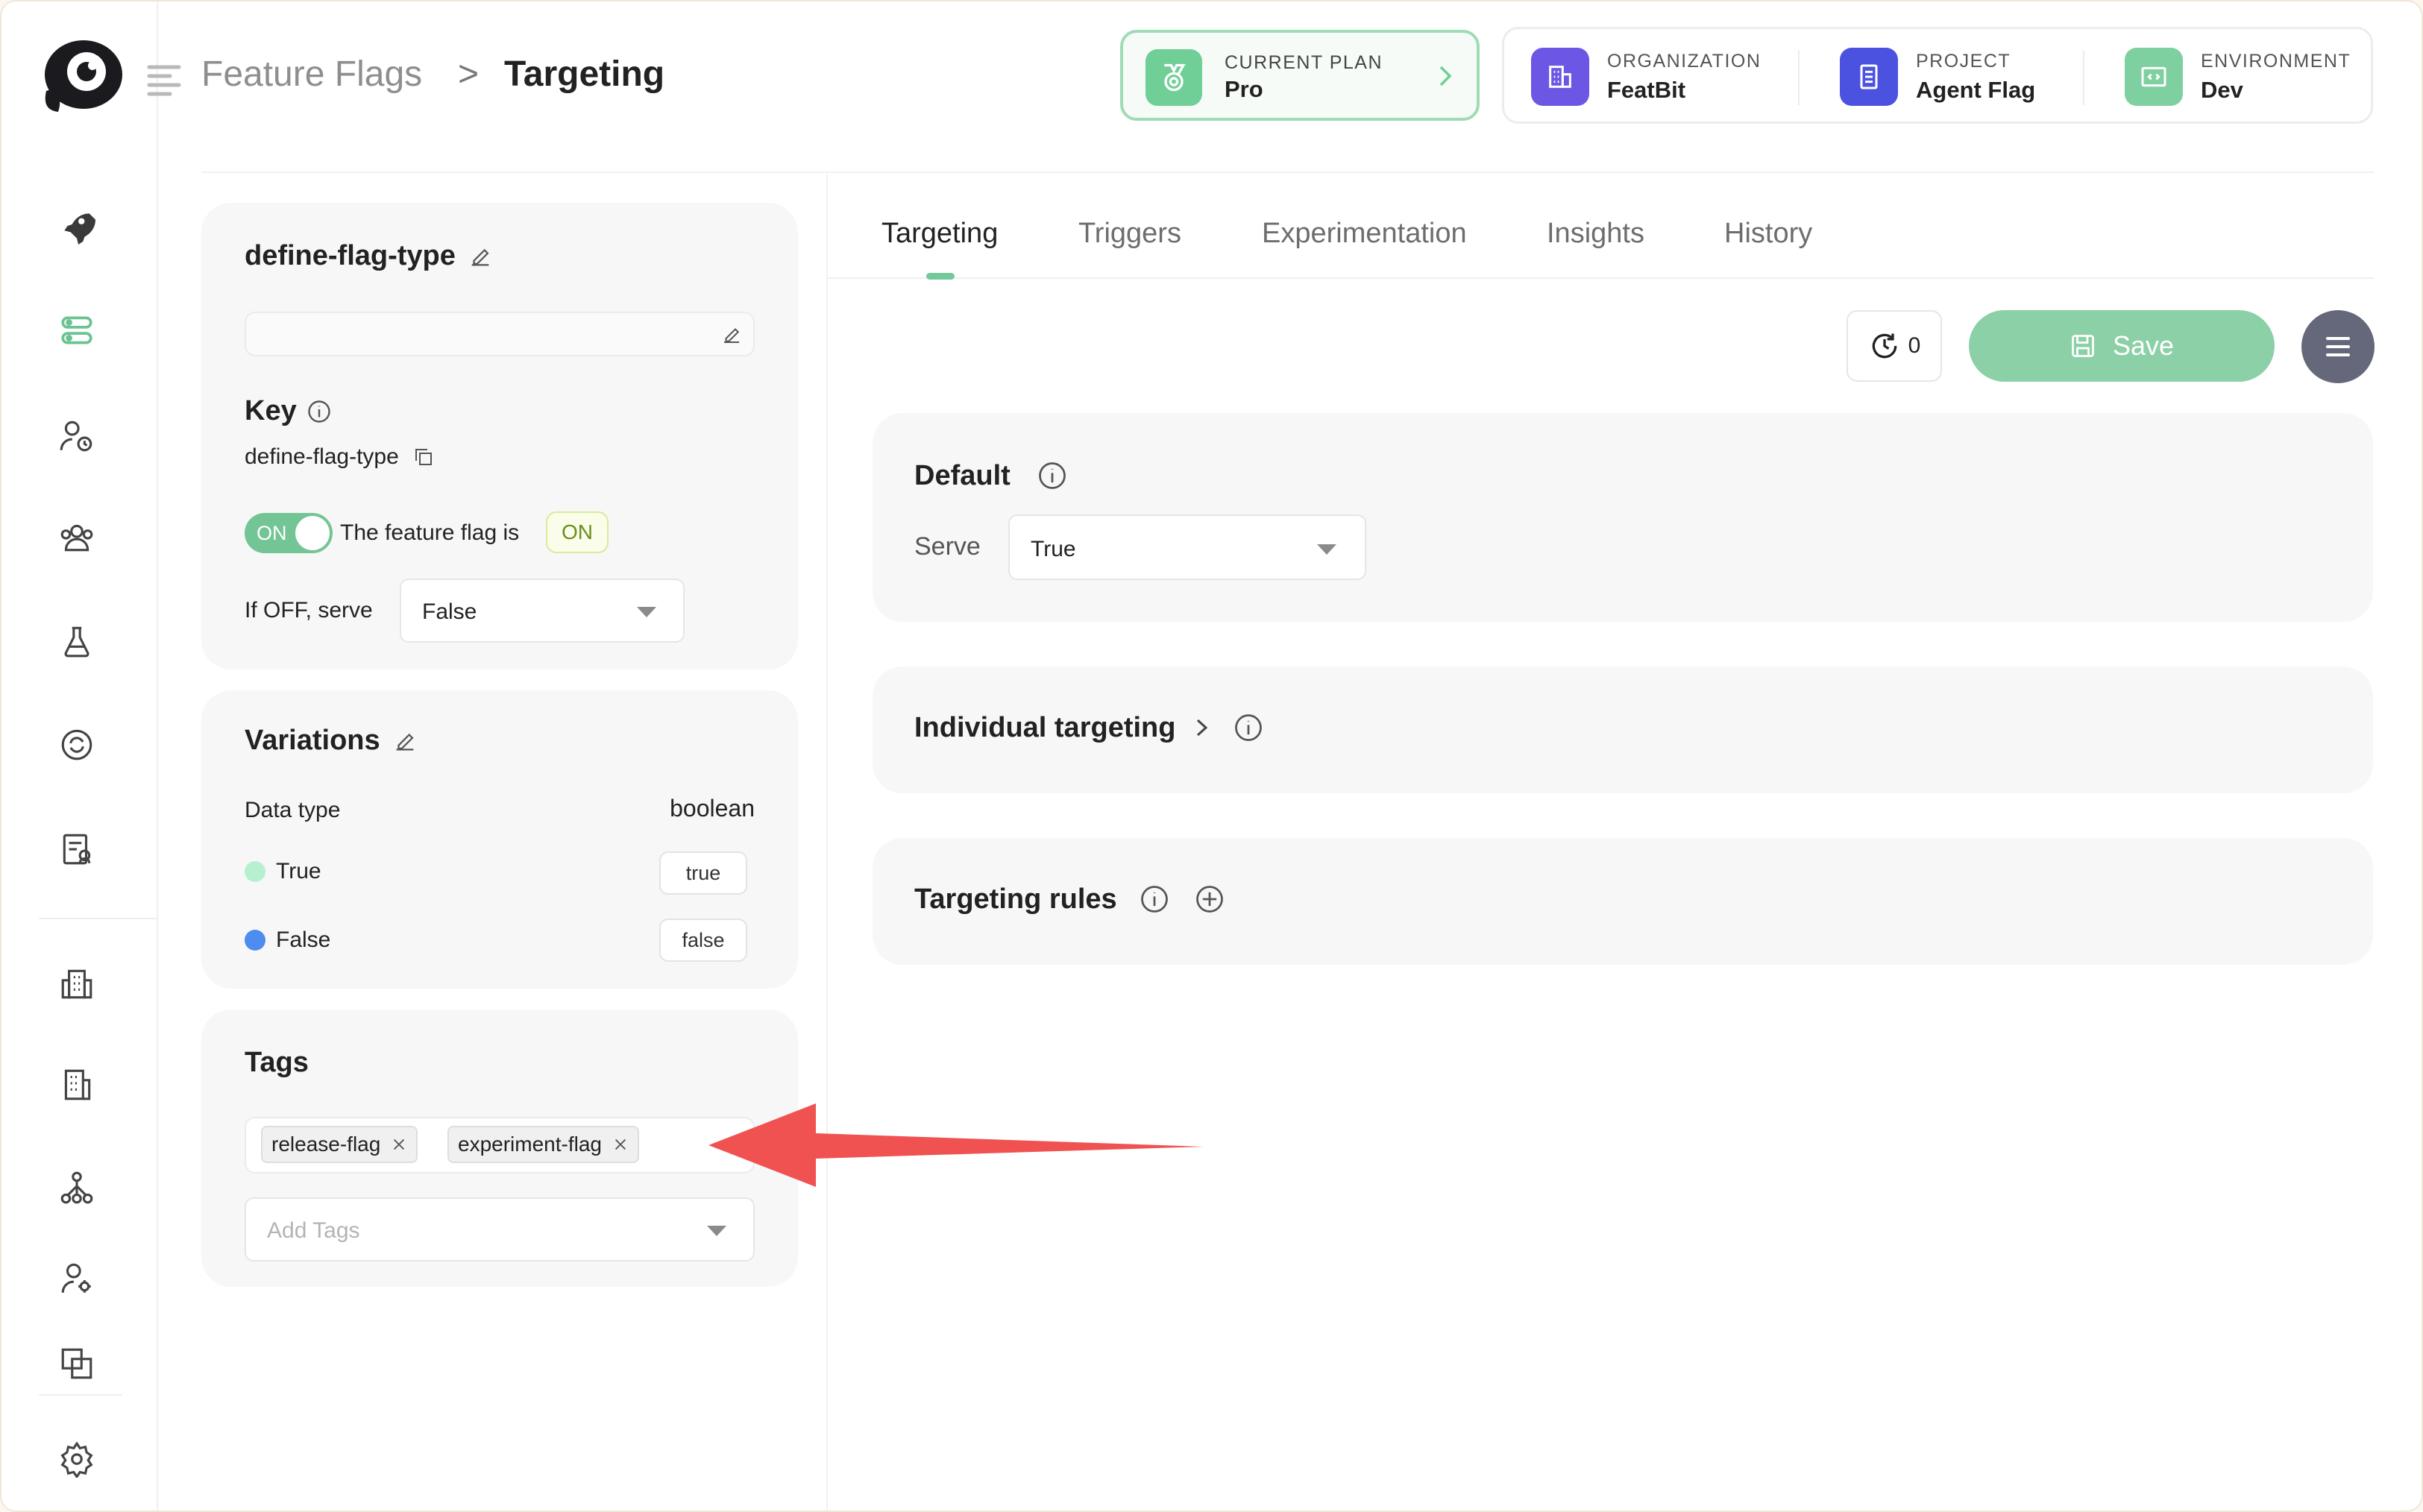 The image size is (2423, 1512). What do you see at coordinates (272, 533) in the screenshot?
I see `toggle-label: ON` at bounding box center [272, 533].